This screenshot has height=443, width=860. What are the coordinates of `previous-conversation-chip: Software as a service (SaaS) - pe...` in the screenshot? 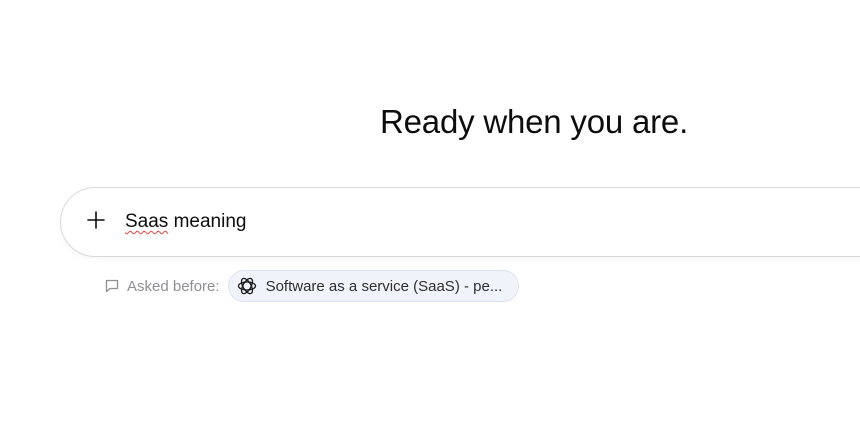 It's located at (373, 286).